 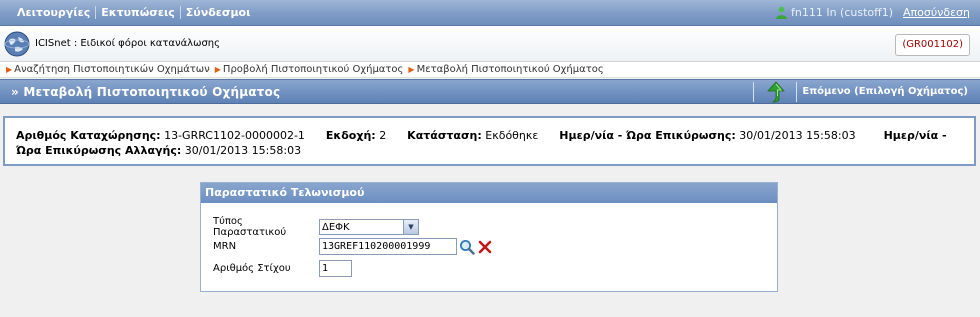 I want to click on globe-icon, so click(x=17, y=44).